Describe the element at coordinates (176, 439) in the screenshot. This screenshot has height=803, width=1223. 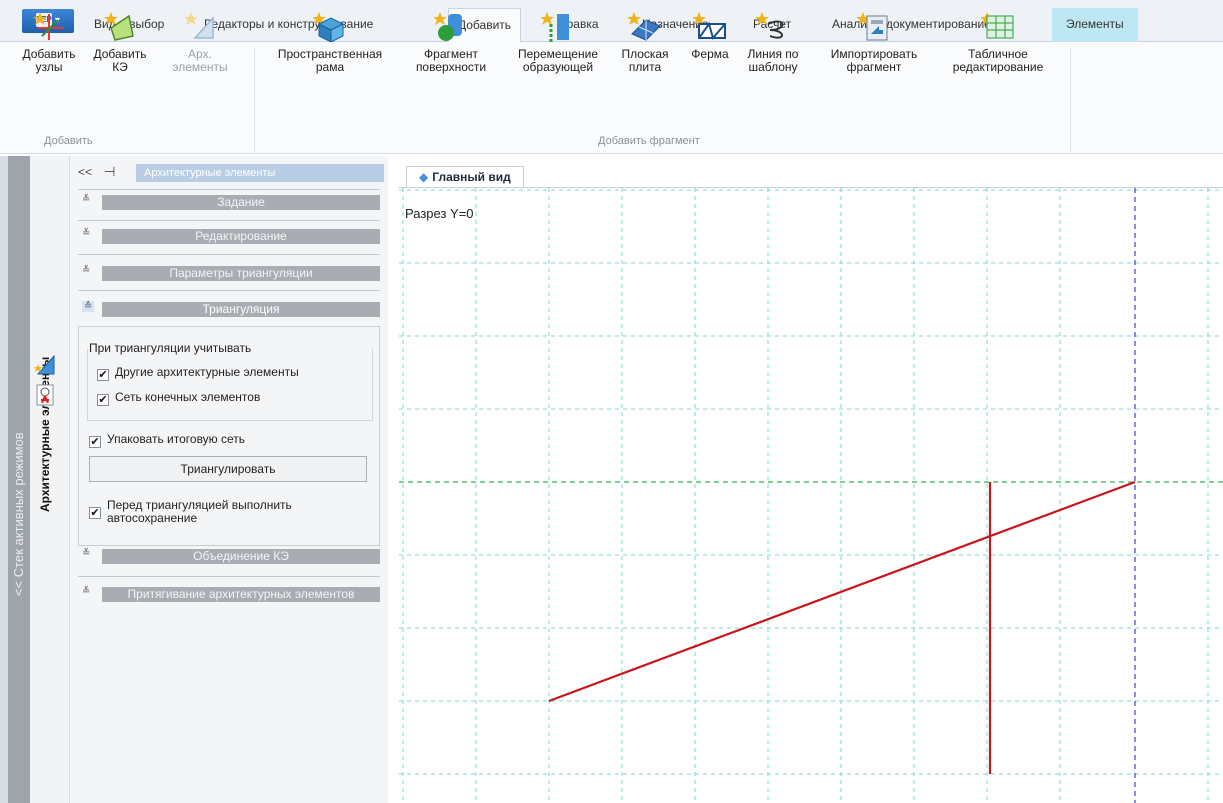
I see `pack-mesh-label: Упаковать итоговую сеть` at that location.